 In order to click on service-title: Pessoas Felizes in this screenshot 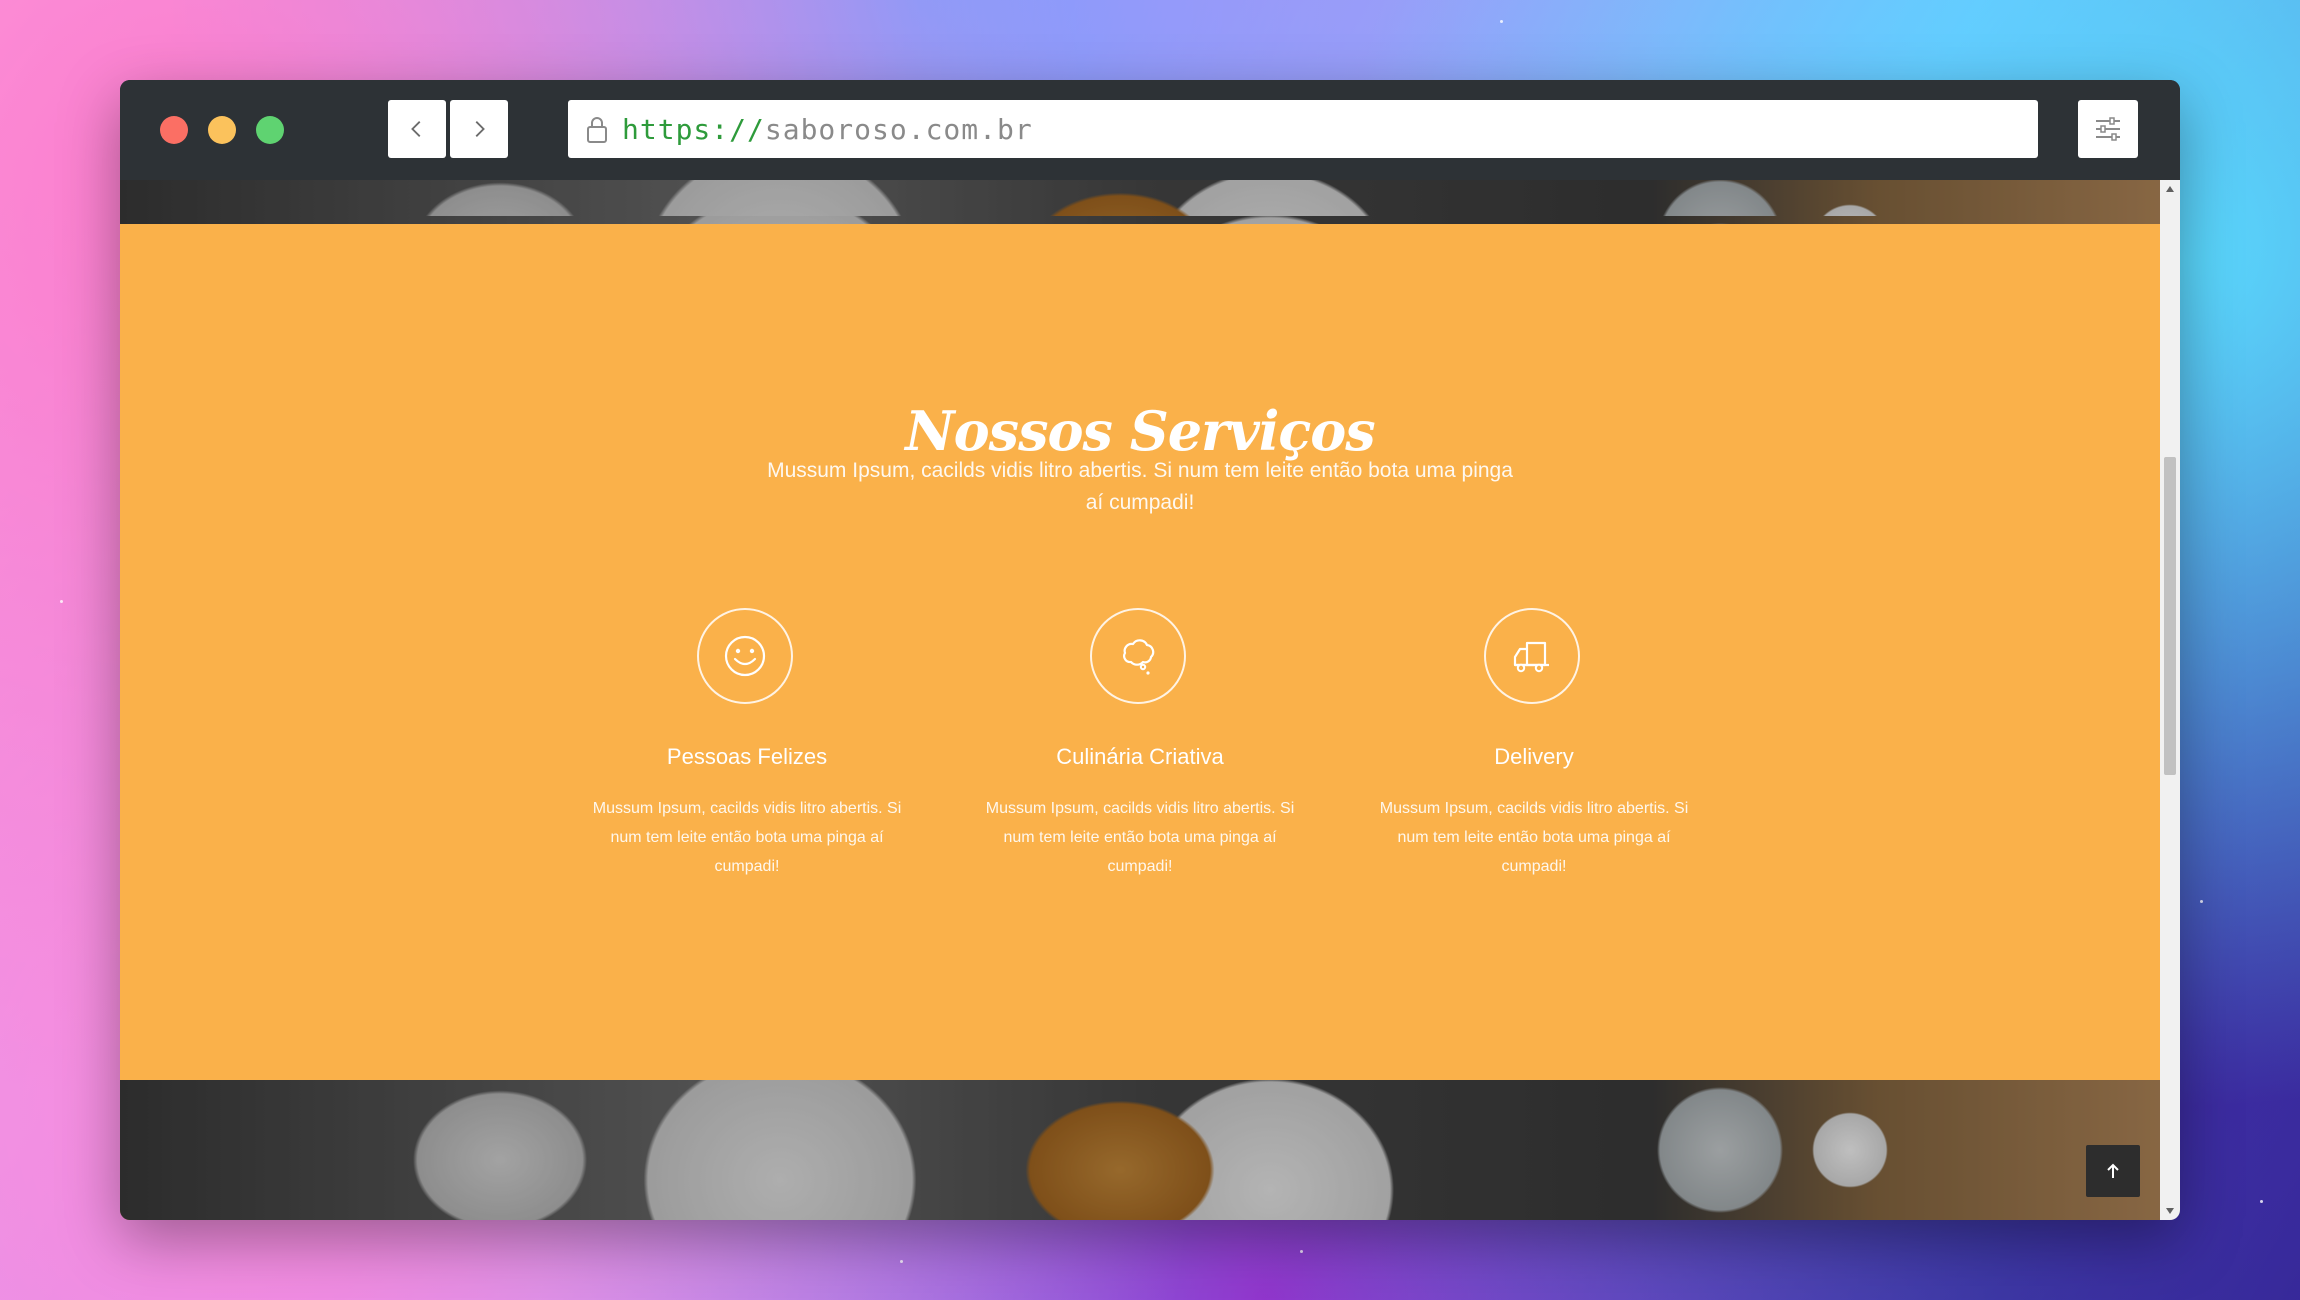, I will do `click(747, 756)`.